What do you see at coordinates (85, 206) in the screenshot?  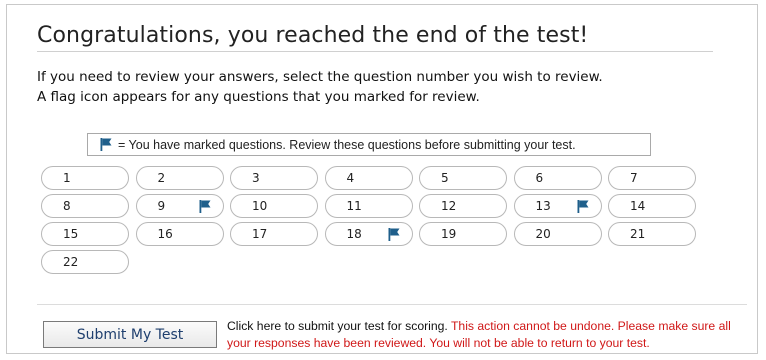 I see `question-button-8: 8` at bounding box center [85, 206].